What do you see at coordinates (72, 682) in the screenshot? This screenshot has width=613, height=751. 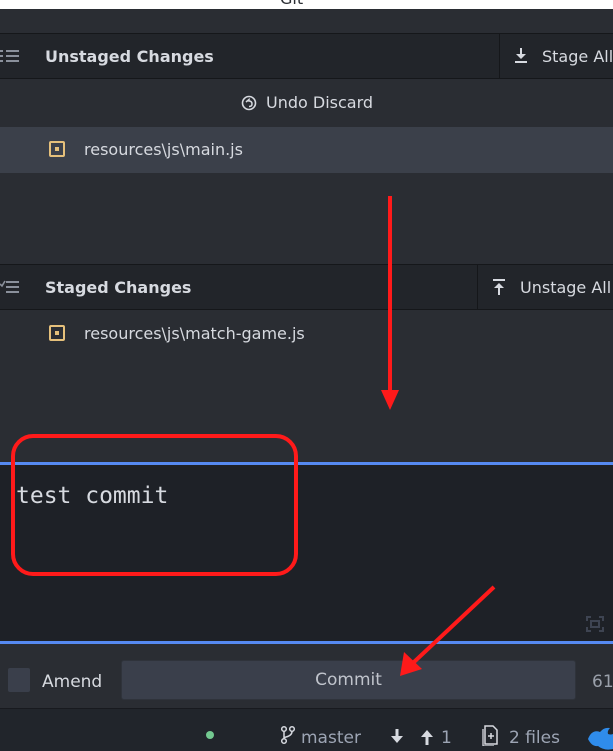 I see `amend-label: Amend` at bounding box center [72, 682].